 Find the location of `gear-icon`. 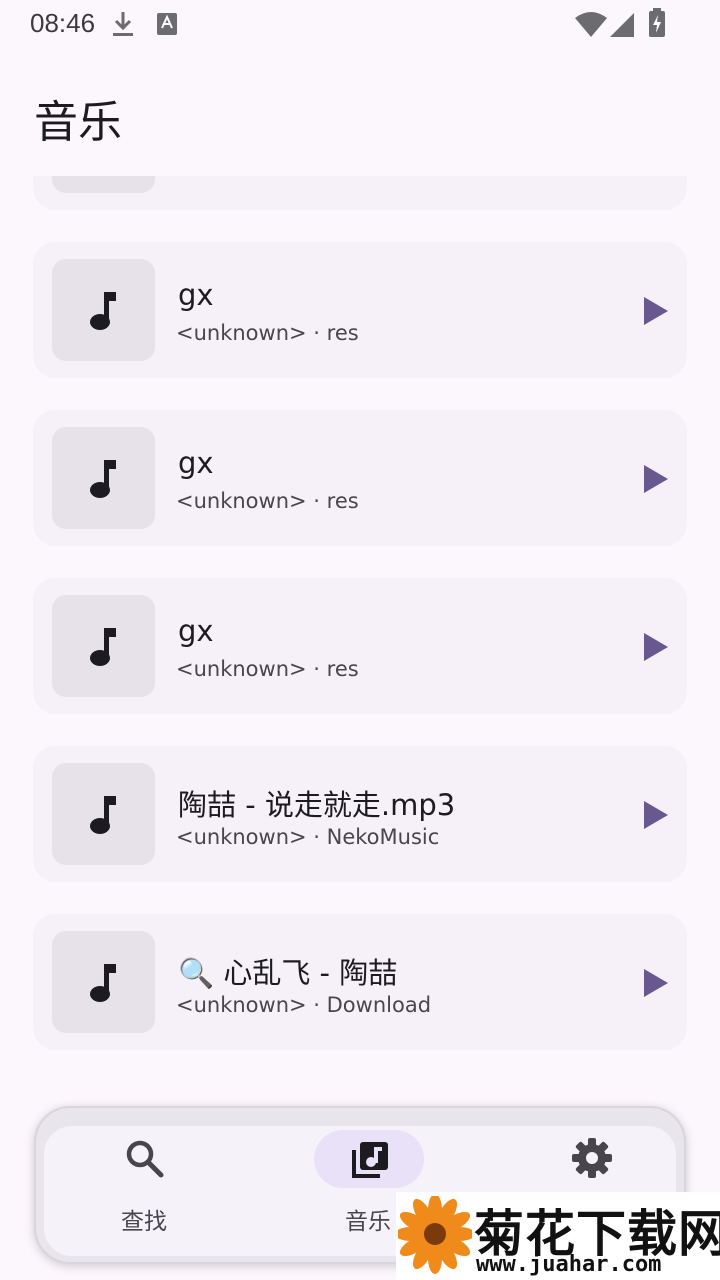

gear-icon is located at coordinates (592, 1158).